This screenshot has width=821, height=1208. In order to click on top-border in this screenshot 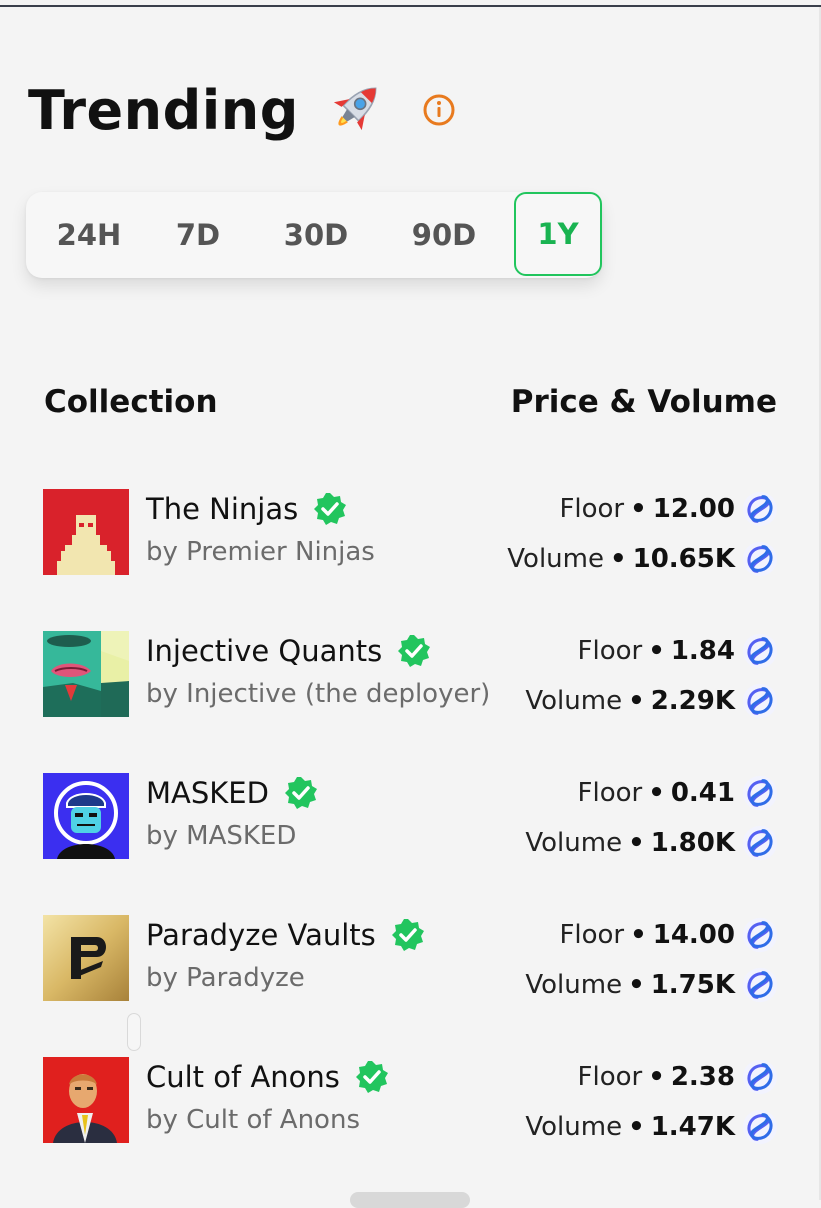, I will do `click(410, 6)`.